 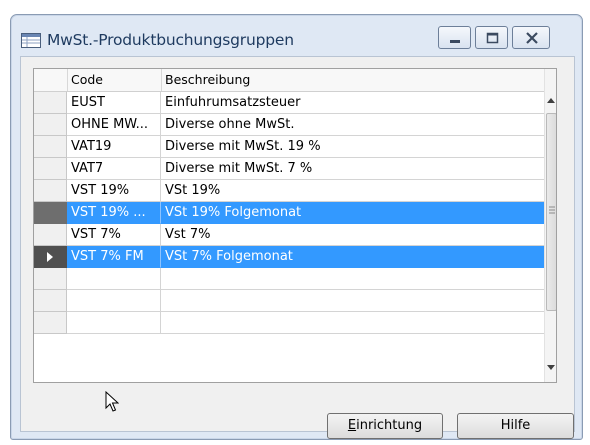 What do you see at coordinates (352, 147) in the screenshot?
I see `cell-description: Diverse mit MwSt. 19 %` at bounding box center [352, 147].